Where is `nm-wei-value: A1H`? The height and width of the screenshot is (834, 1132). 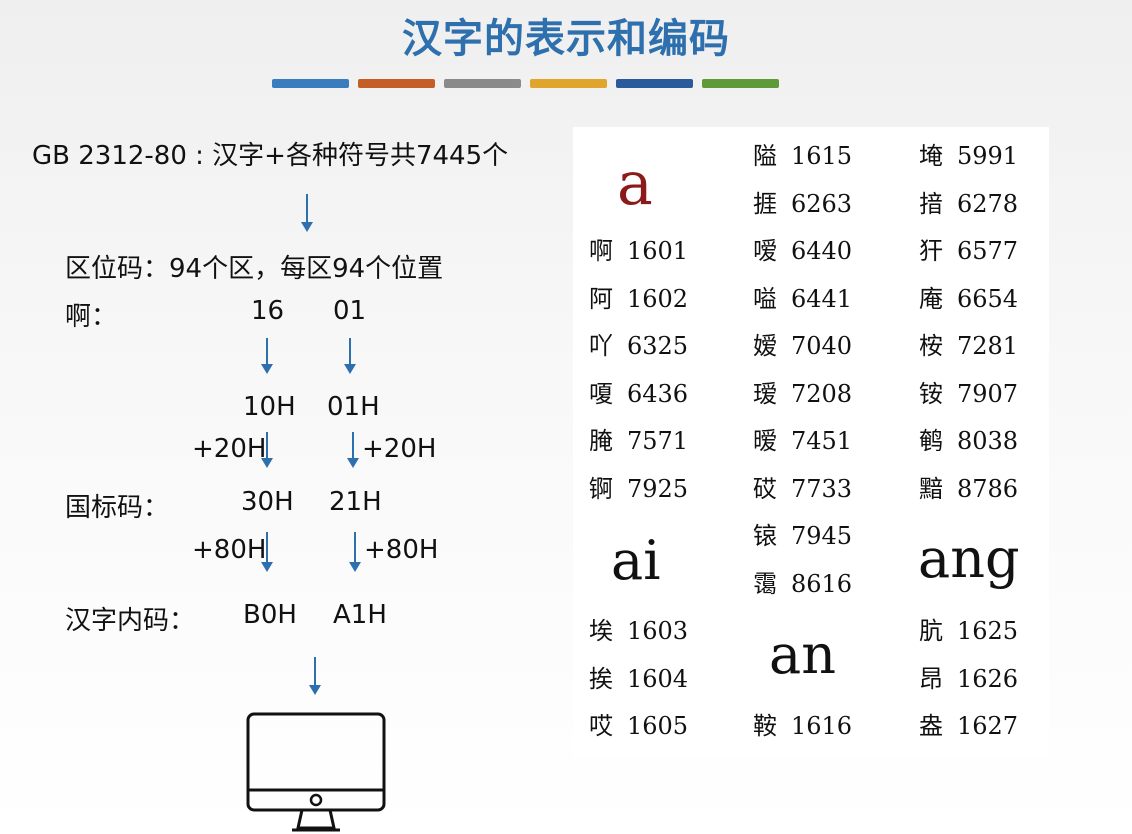
nm-wei-value: A1H is located at coordinates (360, 615).